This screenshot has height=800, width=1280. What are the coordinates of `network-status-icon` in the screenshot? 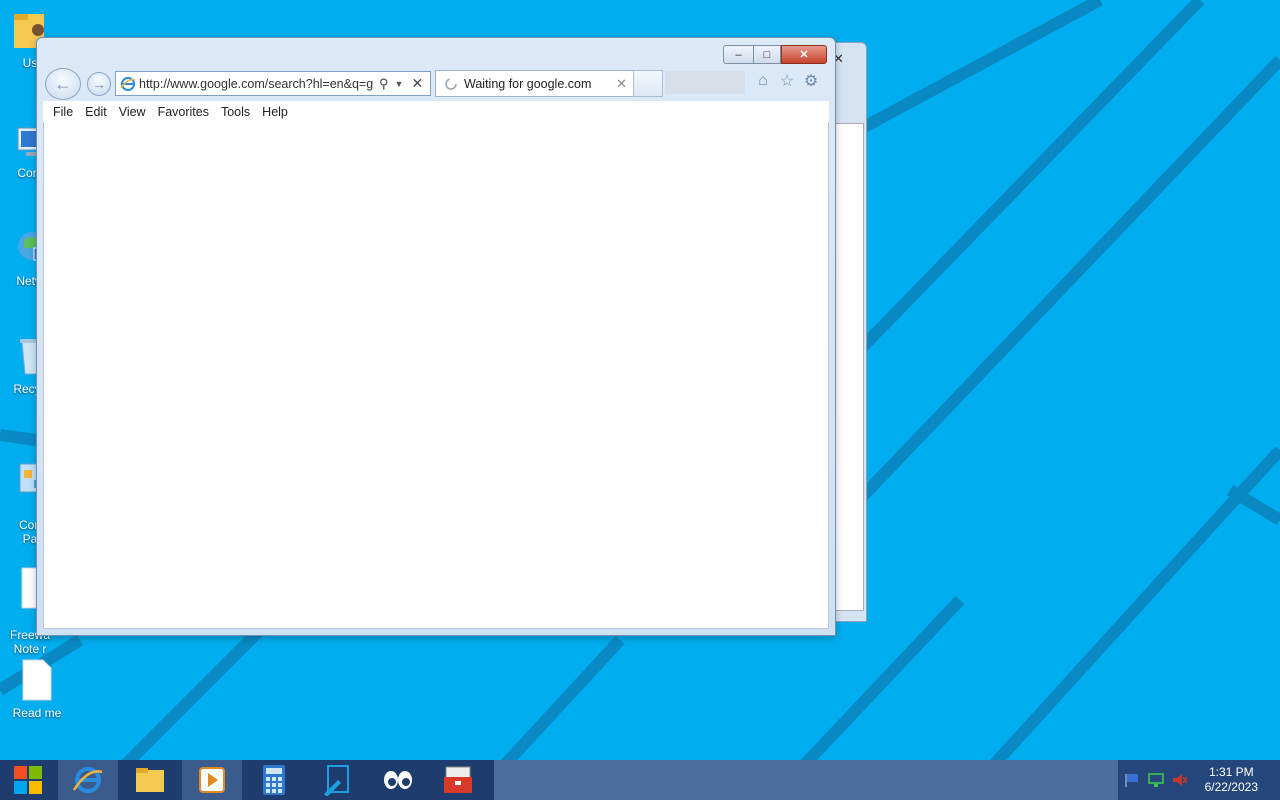 It's located at (1156, 780).